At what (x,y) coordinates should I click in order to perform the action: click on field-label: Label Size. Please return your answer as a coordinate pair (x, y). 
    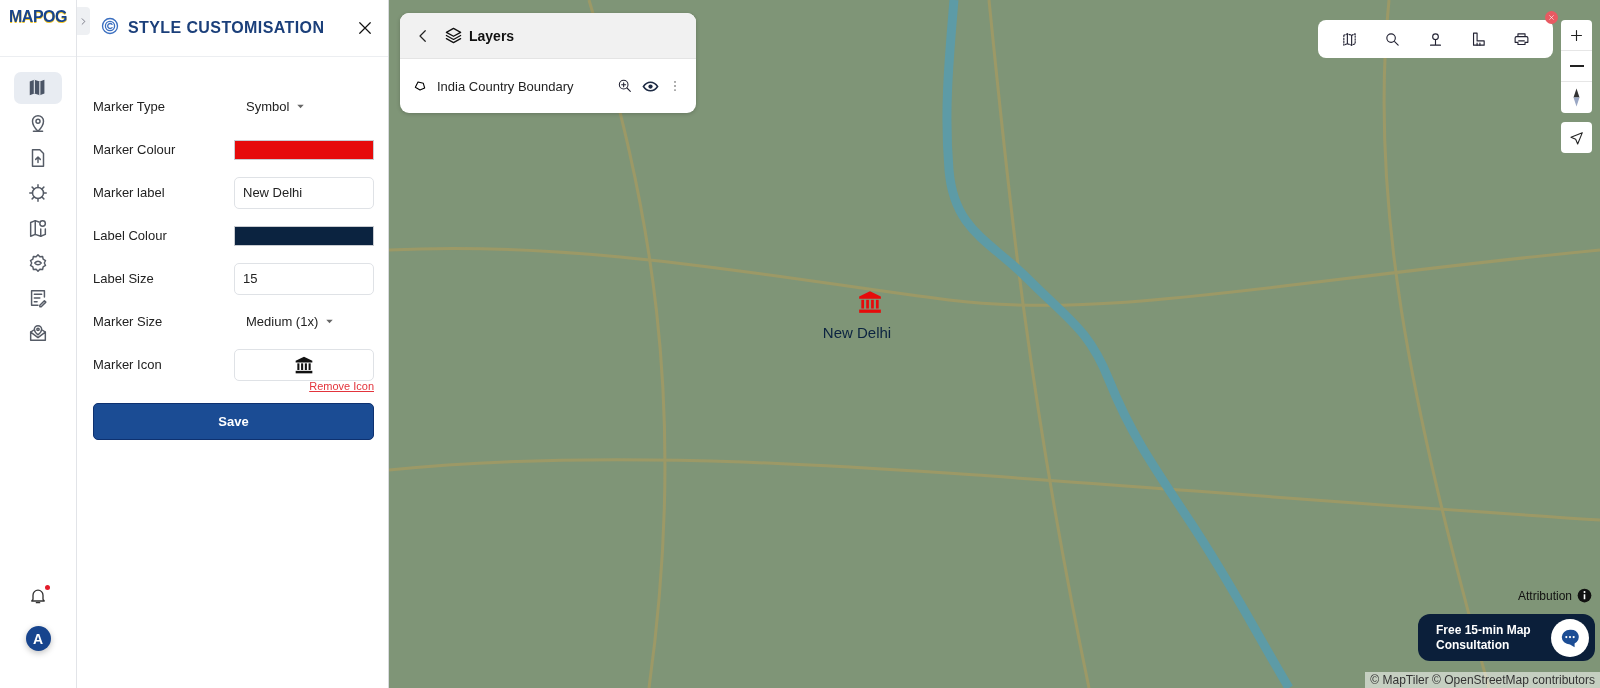
    Looking at the image, I should click on (124, 278).